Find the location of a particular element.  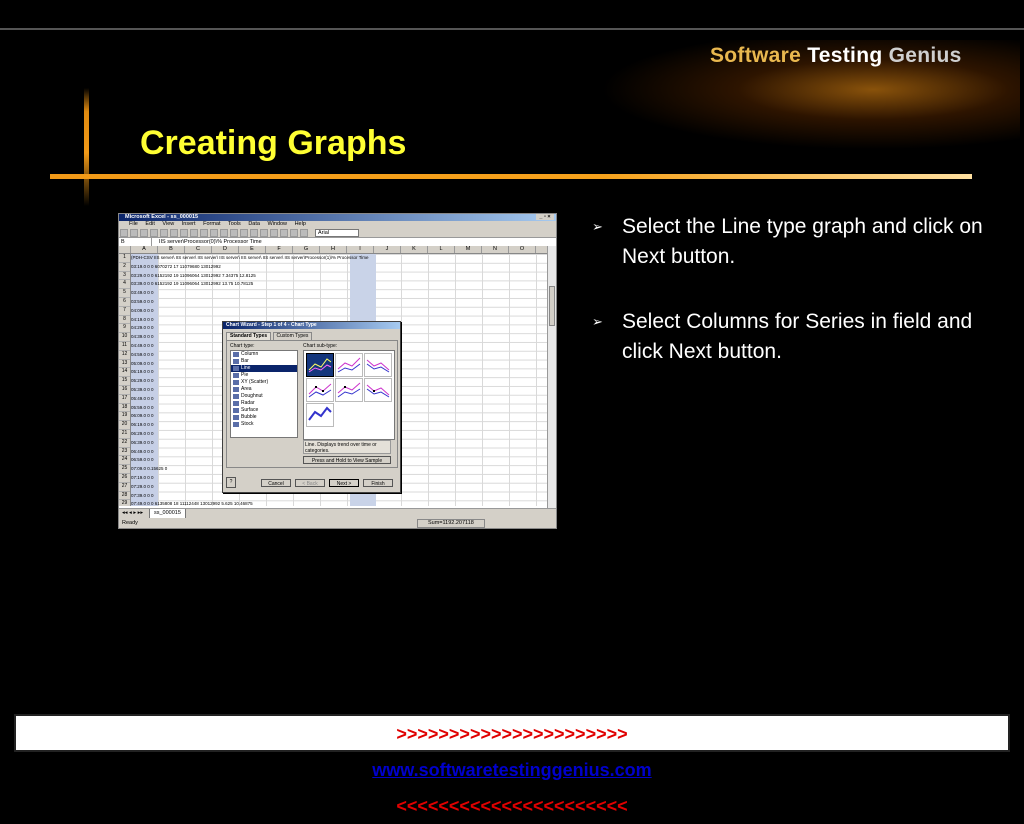

menu-view: View is located at coordinates (168, 224).